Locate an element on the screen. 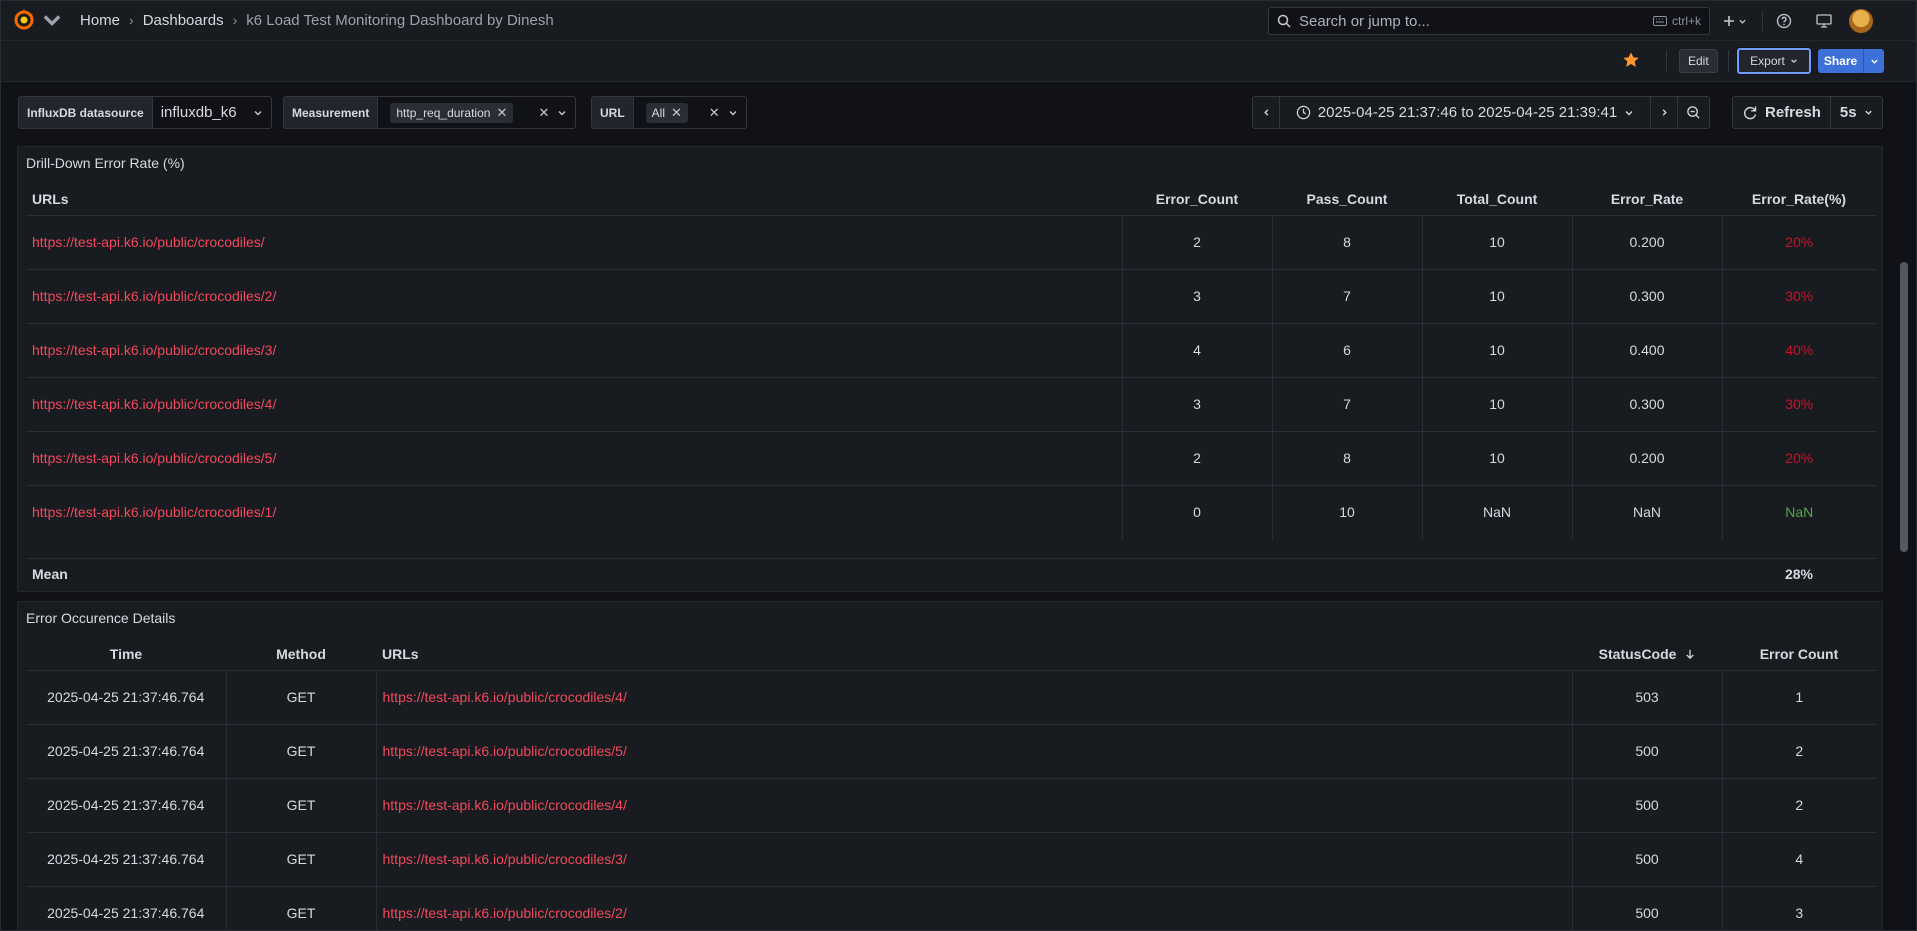  column-header: Error_Rate is located at coordinates (1647, 200).